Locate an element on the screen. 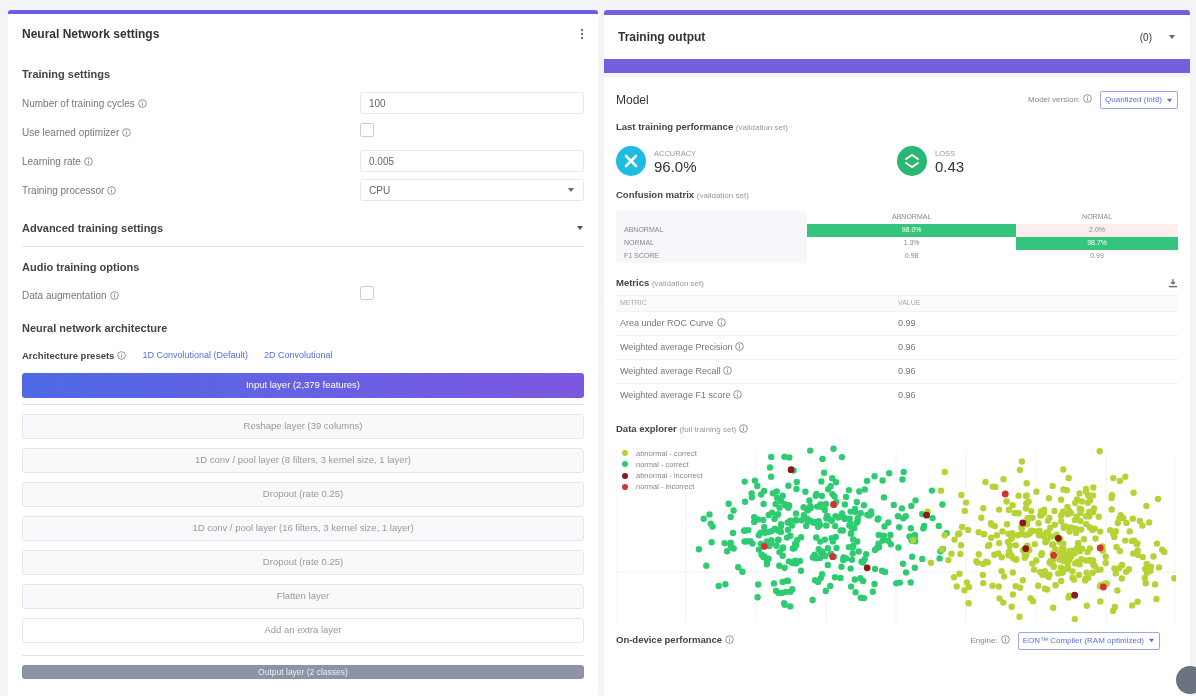  field-label: Training processor is located at coordinates (69, 190).